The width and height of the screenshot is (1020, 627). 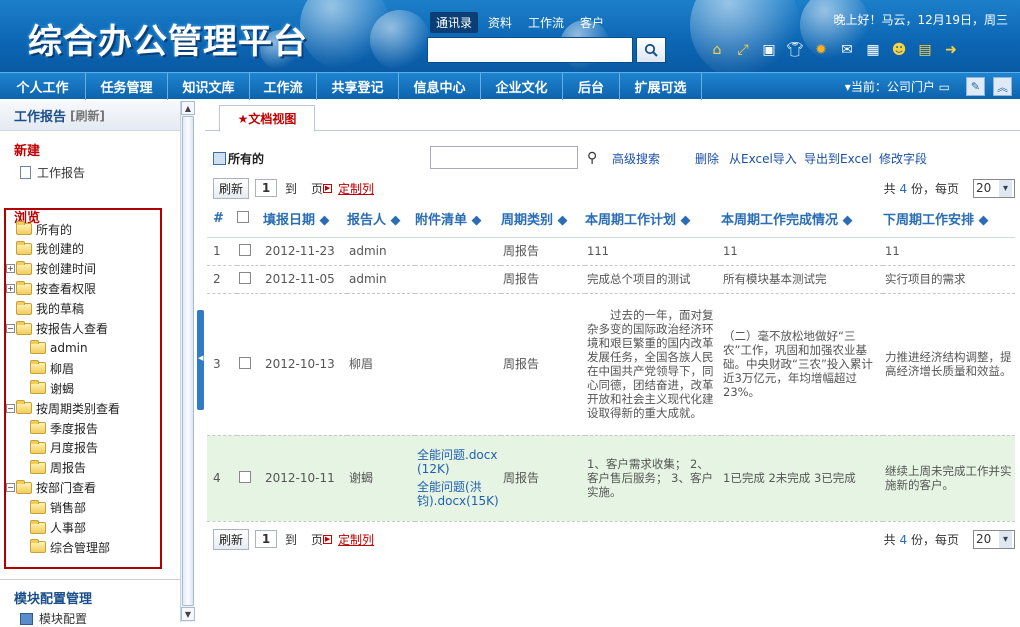 What do you see at coordinates (58, 528) in the screenshot?
I see `tree-node: 人事部` at bounding box center [58, 528].